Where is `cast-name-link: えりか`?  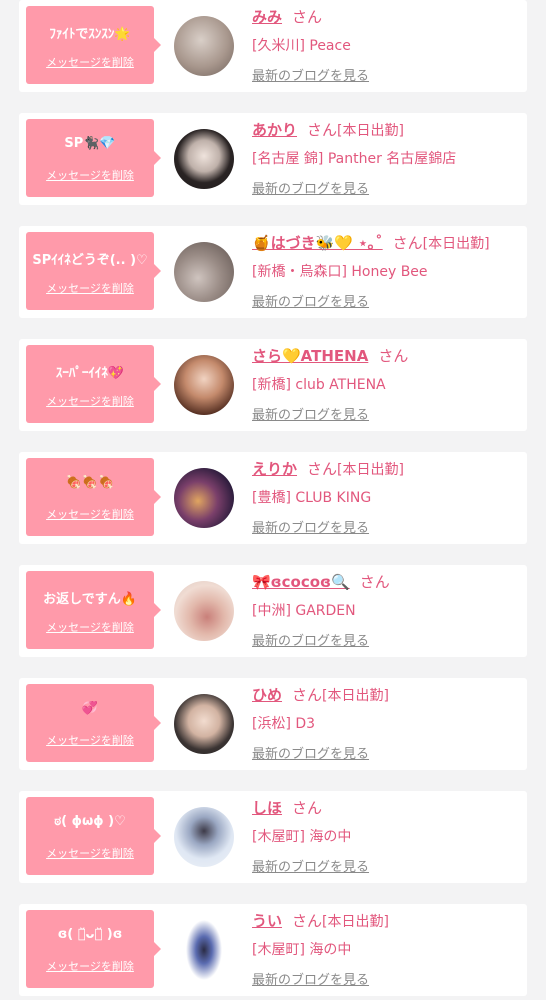
cast-name-link: えりか is located at coordinates (274, 469).